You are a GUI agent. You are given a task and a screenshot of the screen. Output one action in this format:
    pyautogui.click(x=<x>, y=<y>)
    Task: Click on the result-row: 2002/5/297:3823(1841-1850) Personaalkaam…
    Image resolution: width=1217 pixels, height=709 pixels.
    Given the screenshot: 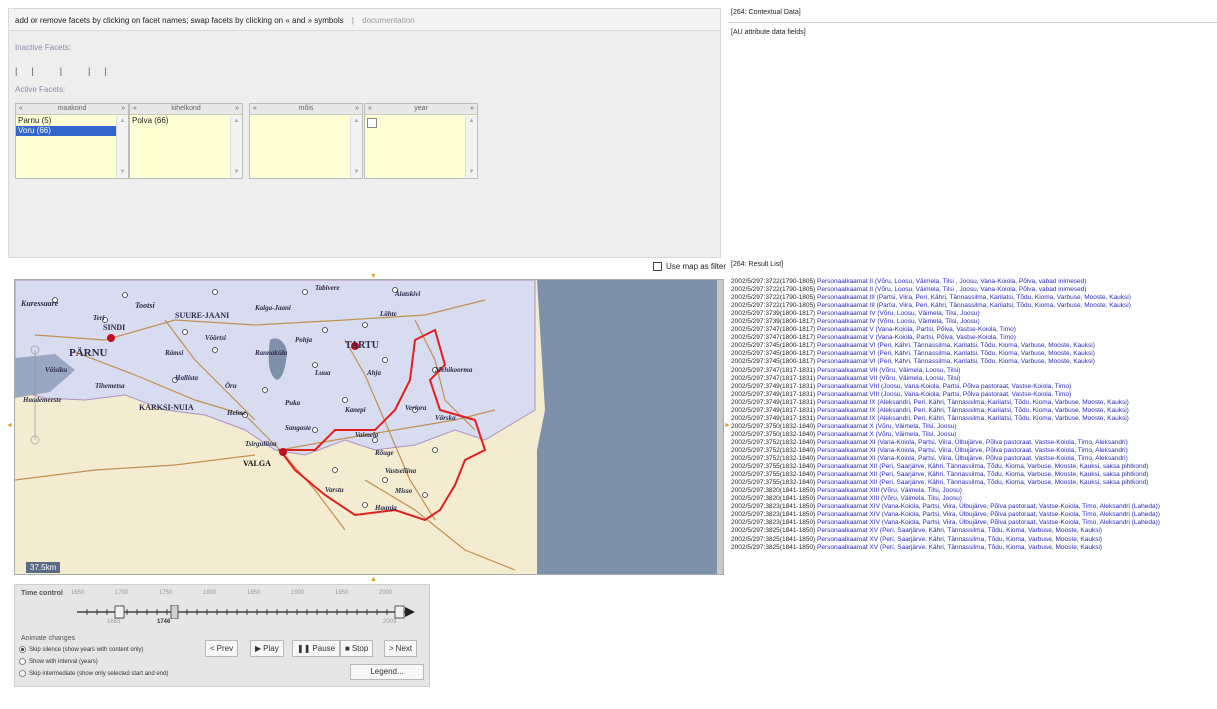 What is the action you would take?
    pyautogui.click(x=973, y=523)
    